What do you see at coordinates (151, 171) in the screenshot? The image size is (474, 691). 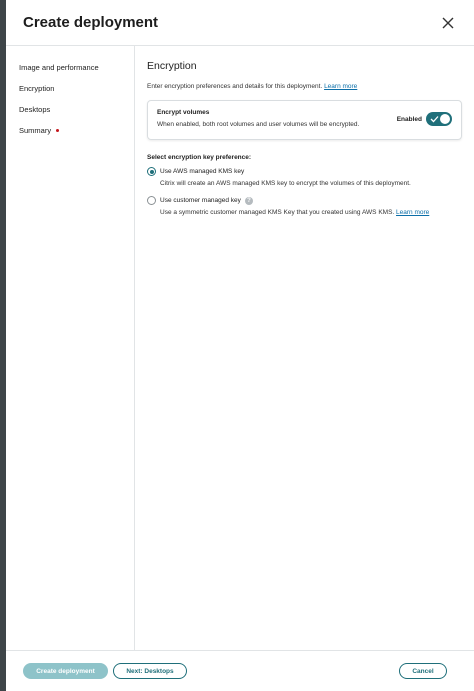 I see `aws-managed-key-radio` at bounding box center [151, 171].